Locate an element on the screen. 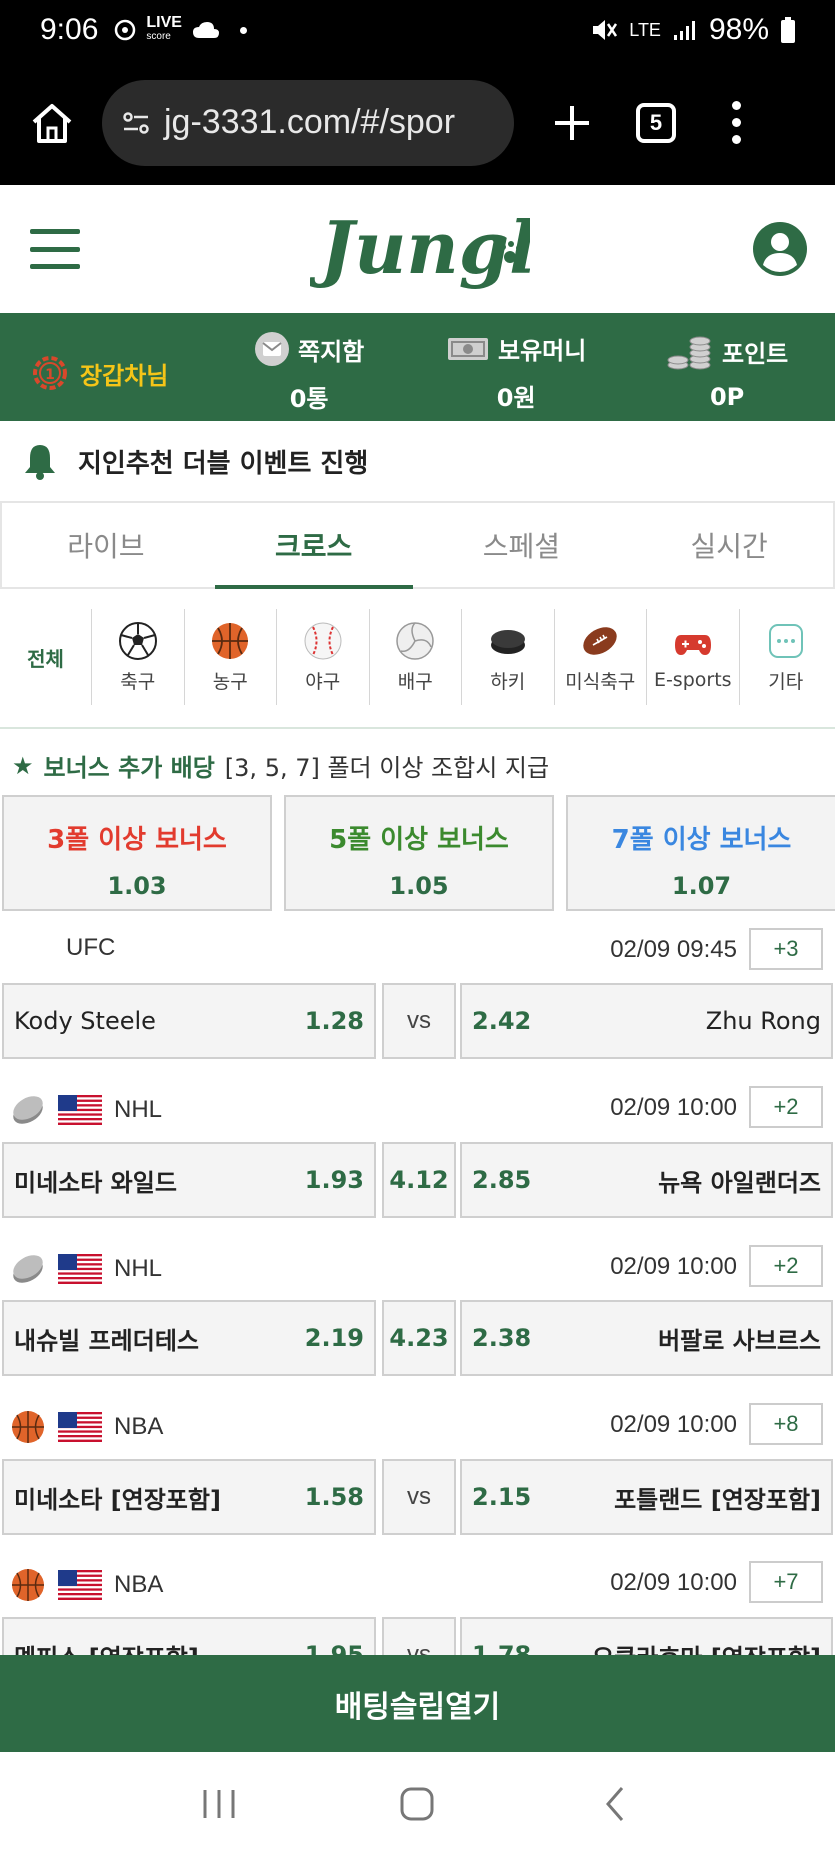 The width and height of the screenshot is (835, 1856). home-button is located at coordinates (52, 123).